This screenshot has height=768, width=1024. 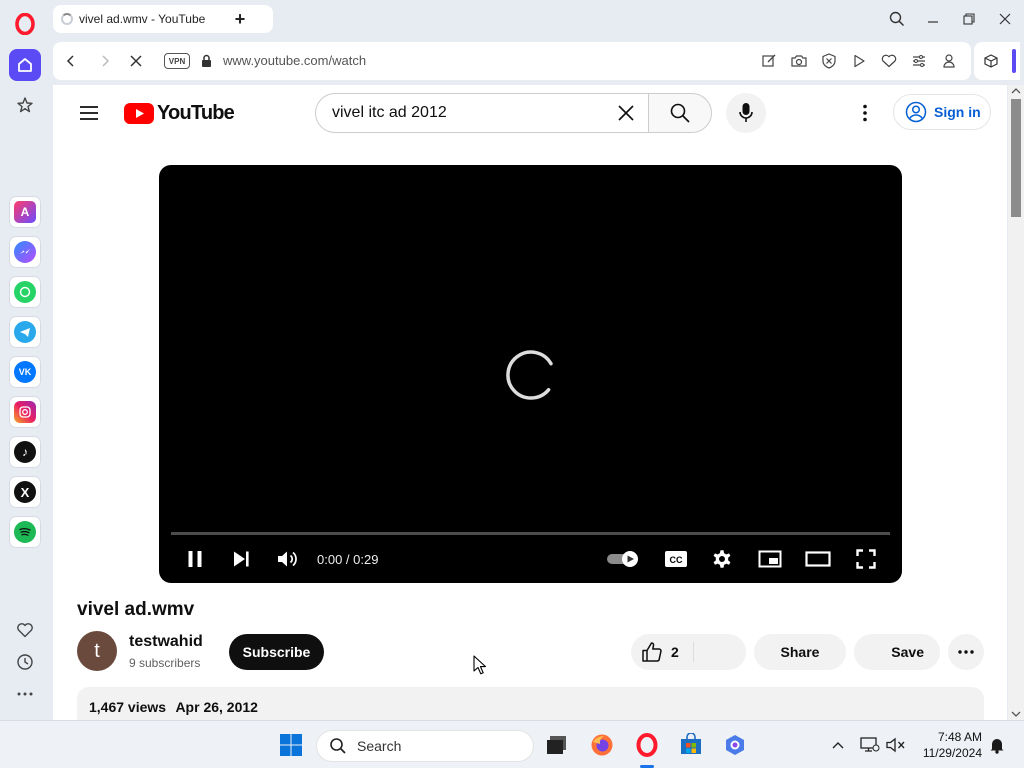 What do you see at coordinates (897, 19) in the screenshot?
I see `tab-search-icon` at bounding box center [897, 19].